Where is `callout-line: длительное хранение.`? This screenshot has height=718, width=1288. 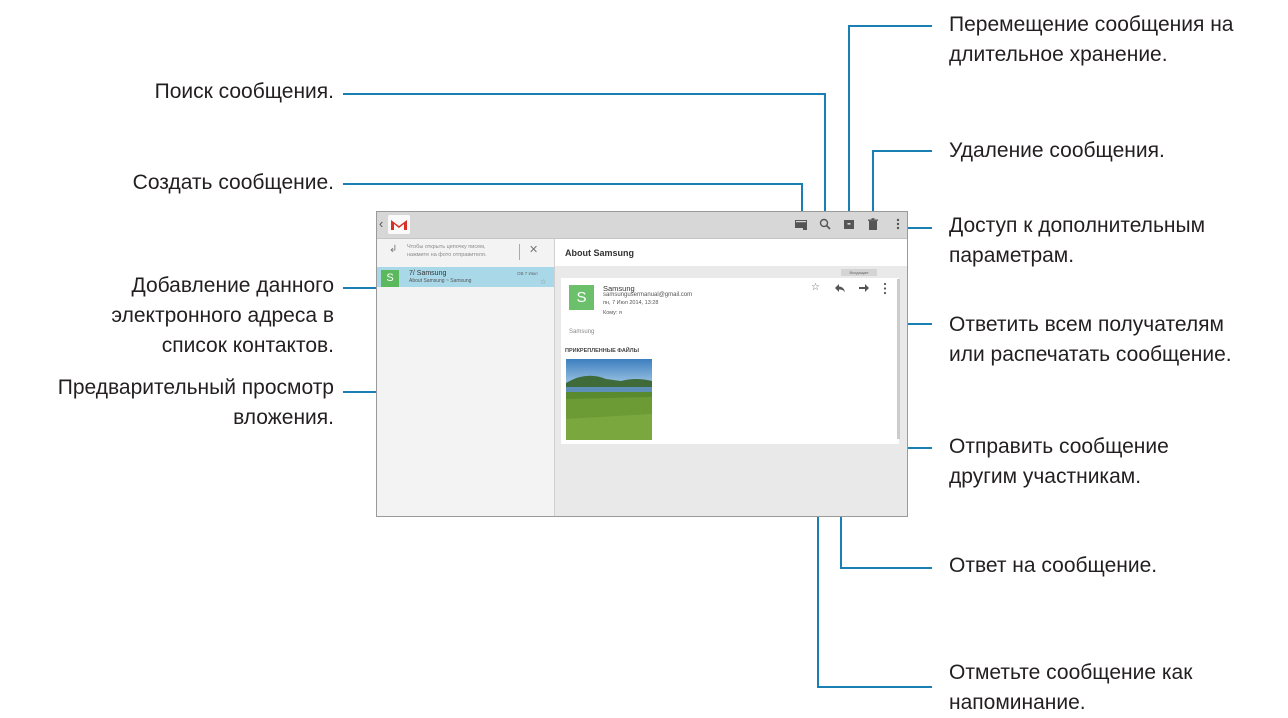 callout-line: длительное хранение. is located at coordinates (1058, 54).